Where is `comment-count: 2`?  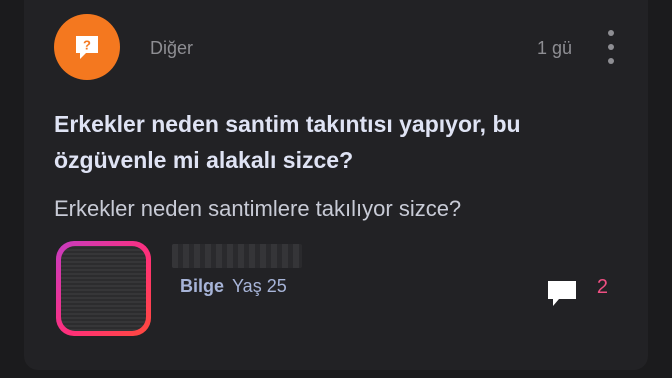 comment-count: 2 is located at coordinates (602, 287).